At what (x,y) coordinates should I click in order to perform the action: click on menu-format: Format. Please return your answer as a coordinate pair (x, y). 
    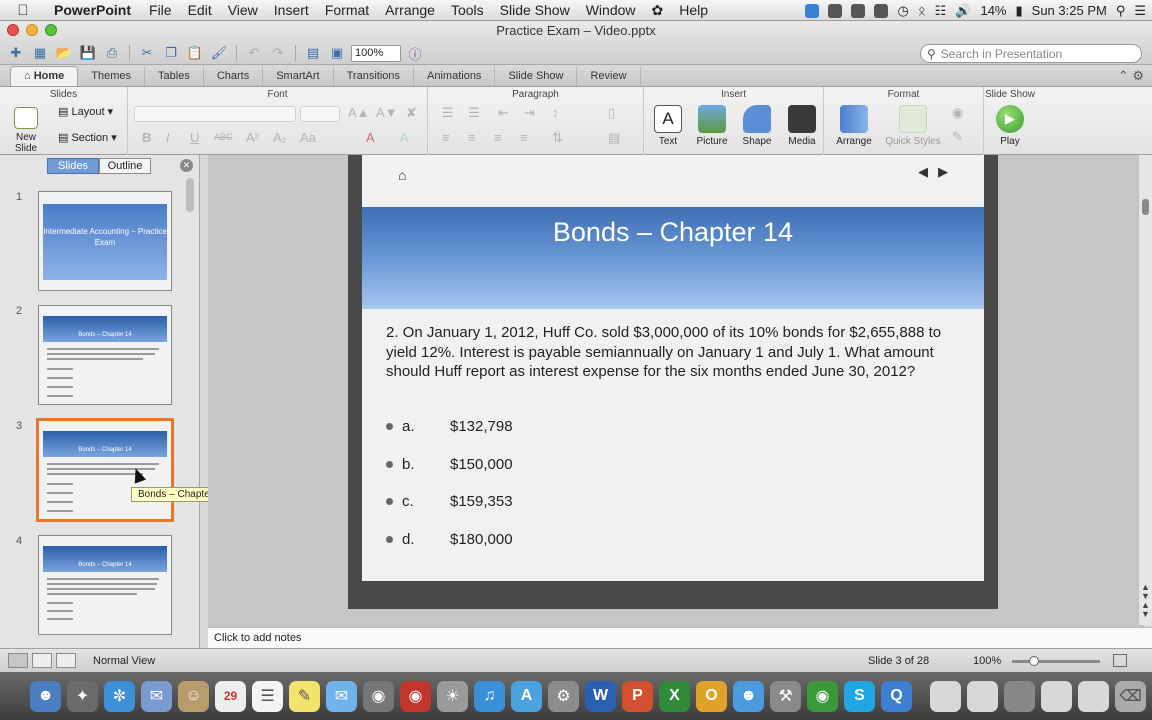
    Looking at the image, I should click on (347, 10).